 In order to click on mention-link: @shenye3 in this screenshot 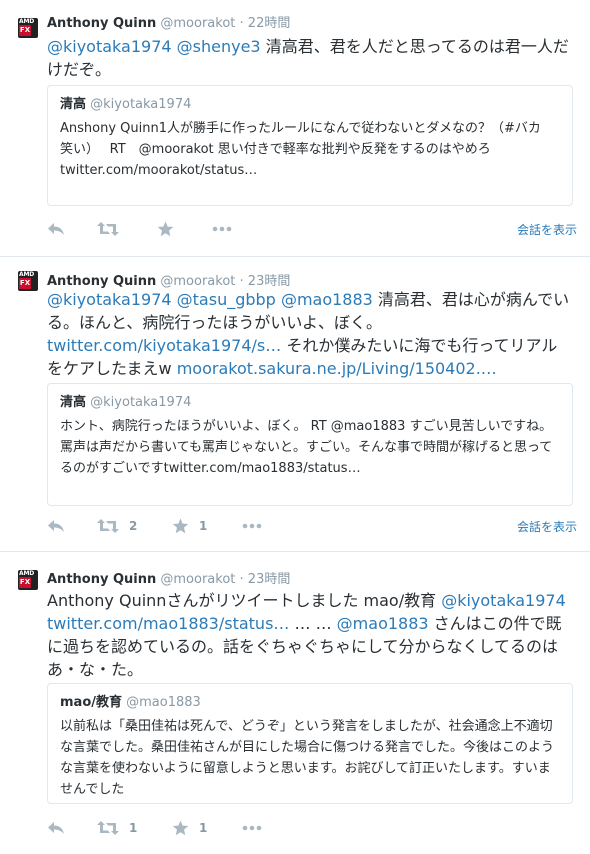, I will do `click(219, 46)`.